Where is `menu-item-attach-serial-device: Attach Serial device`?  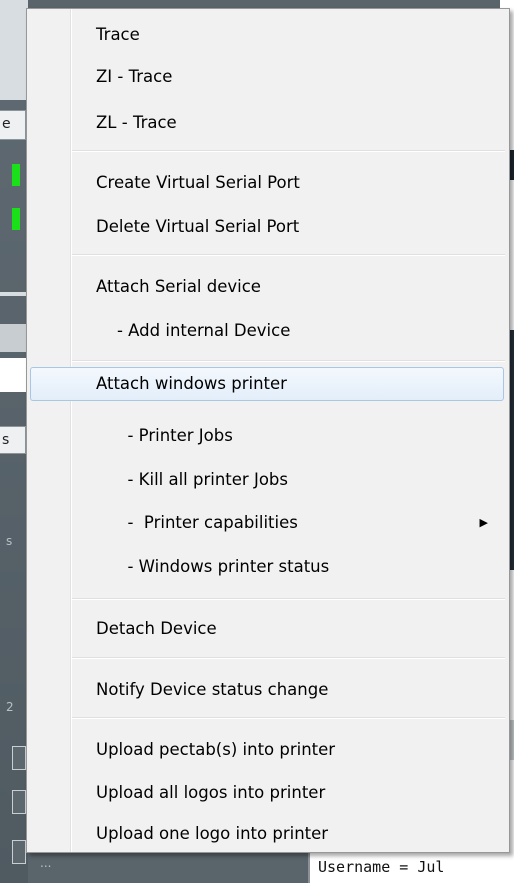
menu-item-attach-serial-device: Attach Serial device is located at coordinates (267, 287).